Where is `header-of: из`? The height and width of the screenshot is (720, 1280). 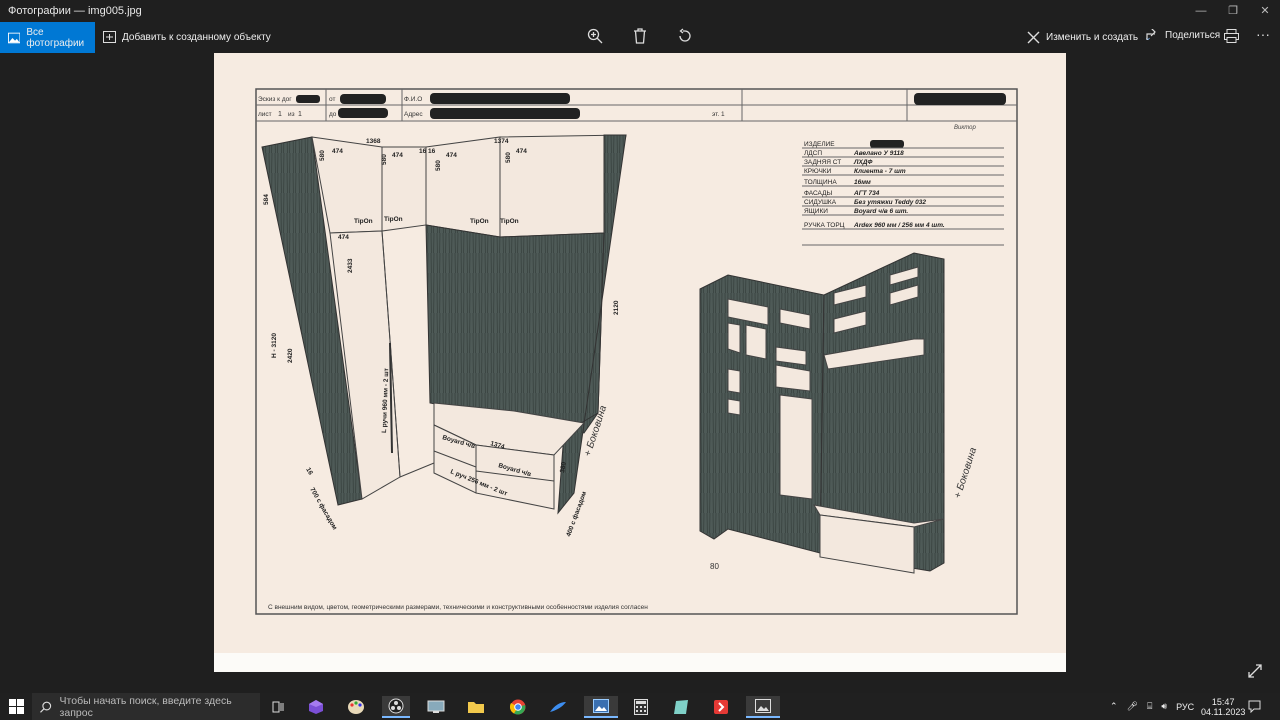 header-of: из is located at coordinates (291, 114).